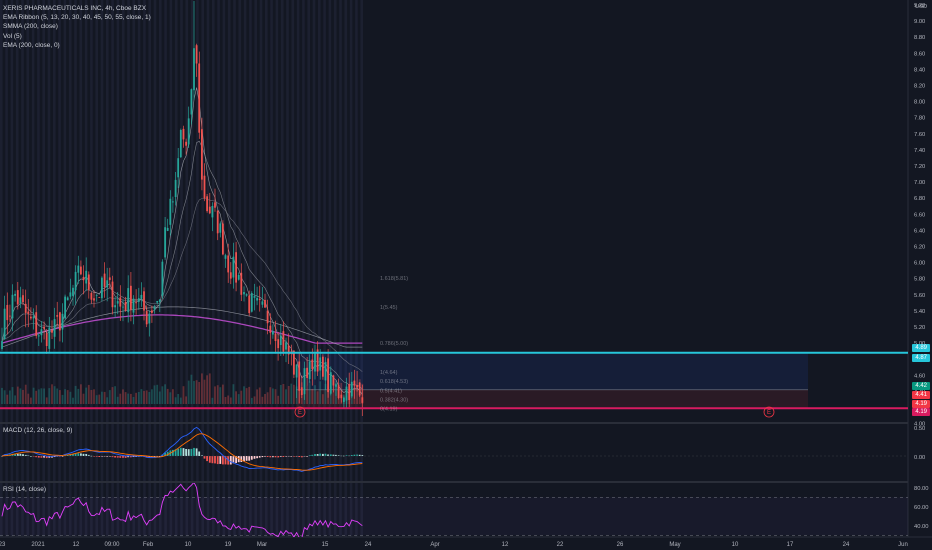  I want to click on price-label-badge: 4.41, so click(921, 394).